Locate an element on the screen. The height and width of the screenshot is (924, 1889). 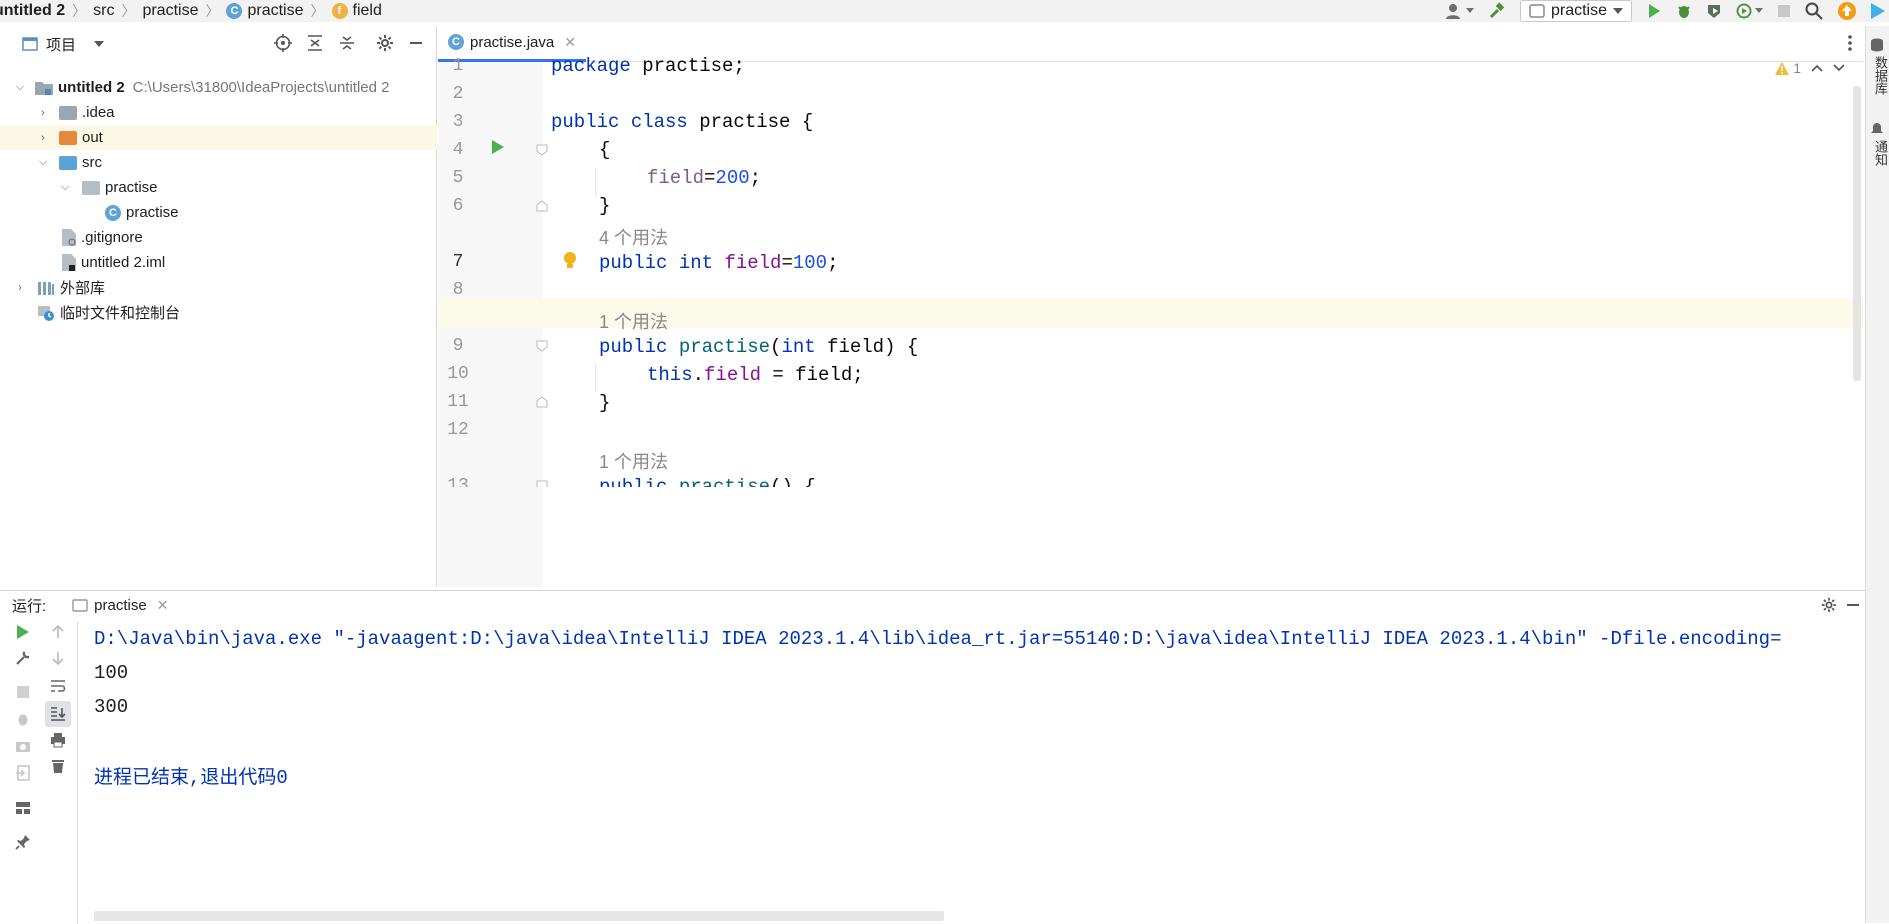
breadcrumb-field: f field is located at coordinates (356, 11).